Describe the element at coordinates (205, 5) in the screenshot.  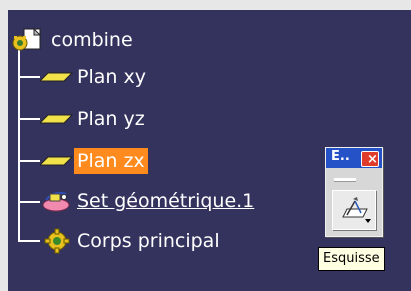
I see `window-frame-top` at that location.